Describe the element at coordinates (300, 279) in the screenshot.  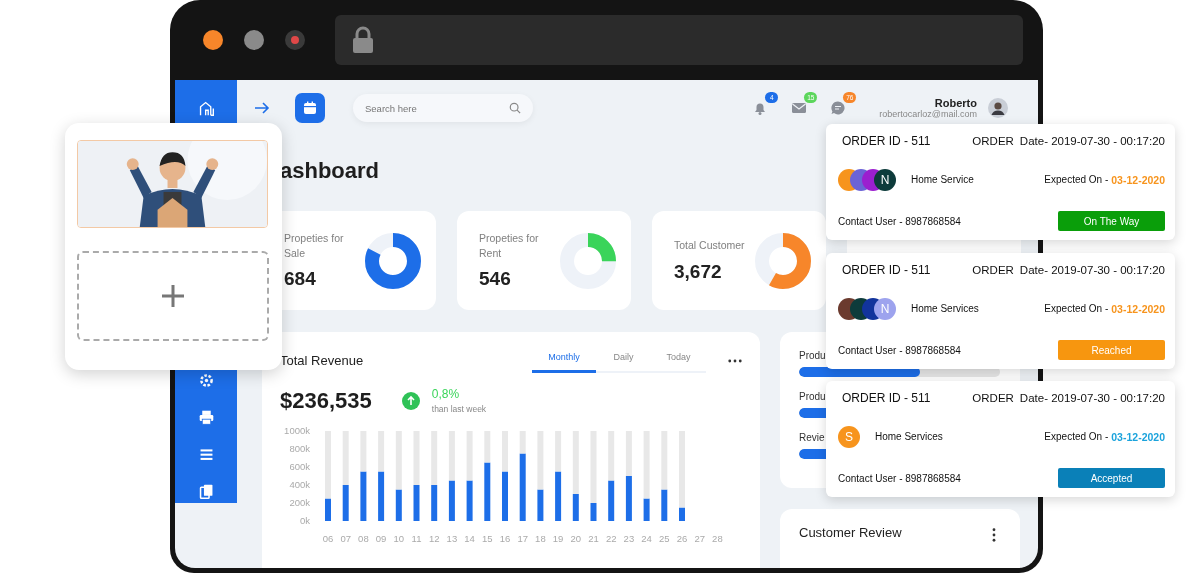
I see `stat-value: 684` at that location.